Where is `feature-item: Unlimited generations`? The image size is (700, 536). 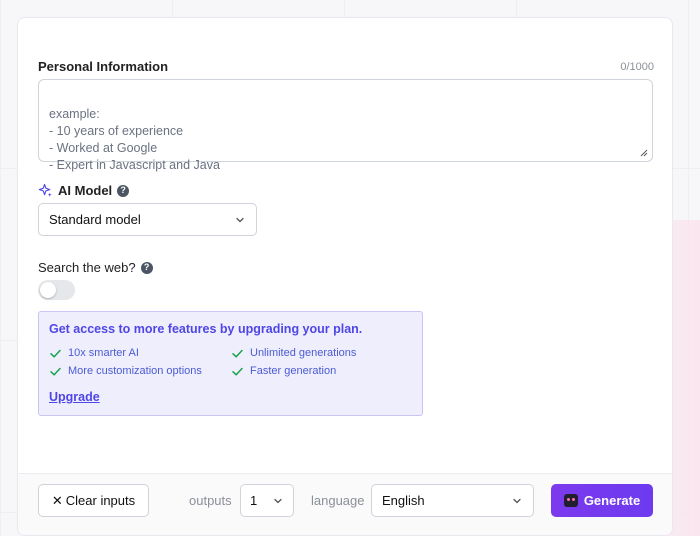 feature-item: Unlimited generations is located at coordinates (321, 353).